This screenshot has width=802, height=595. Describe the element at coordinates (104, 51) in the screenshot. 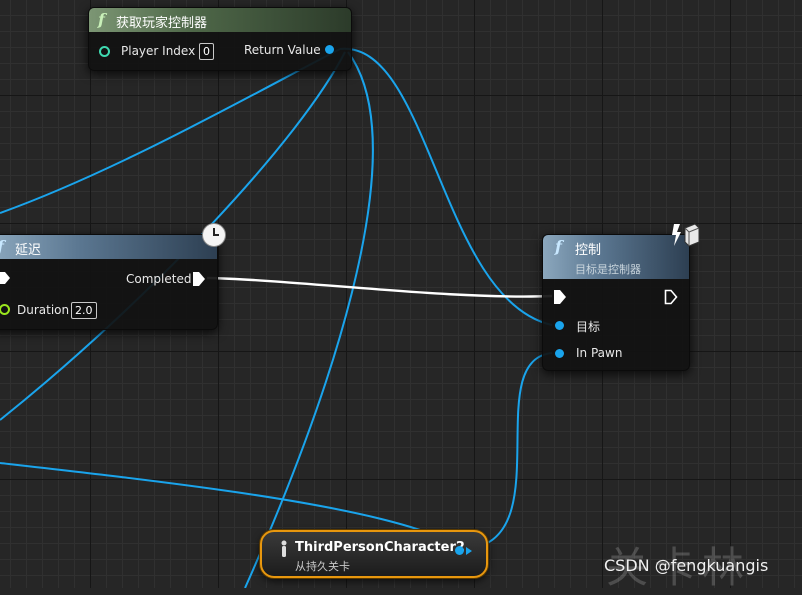

I see `player-index-pin` at that location.